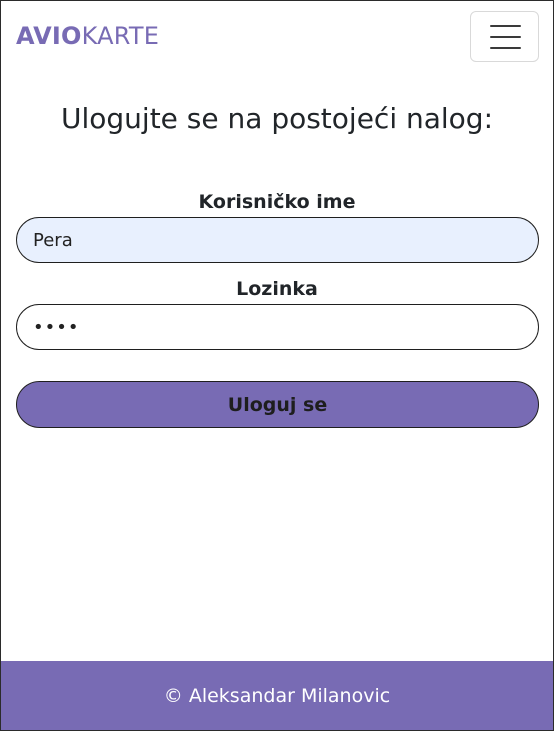 This screenshot has height=731, width=554. Describe the element at coordinates (277, 37) in the screenshot. I see `navbar: AVIOKARTE` at that location.